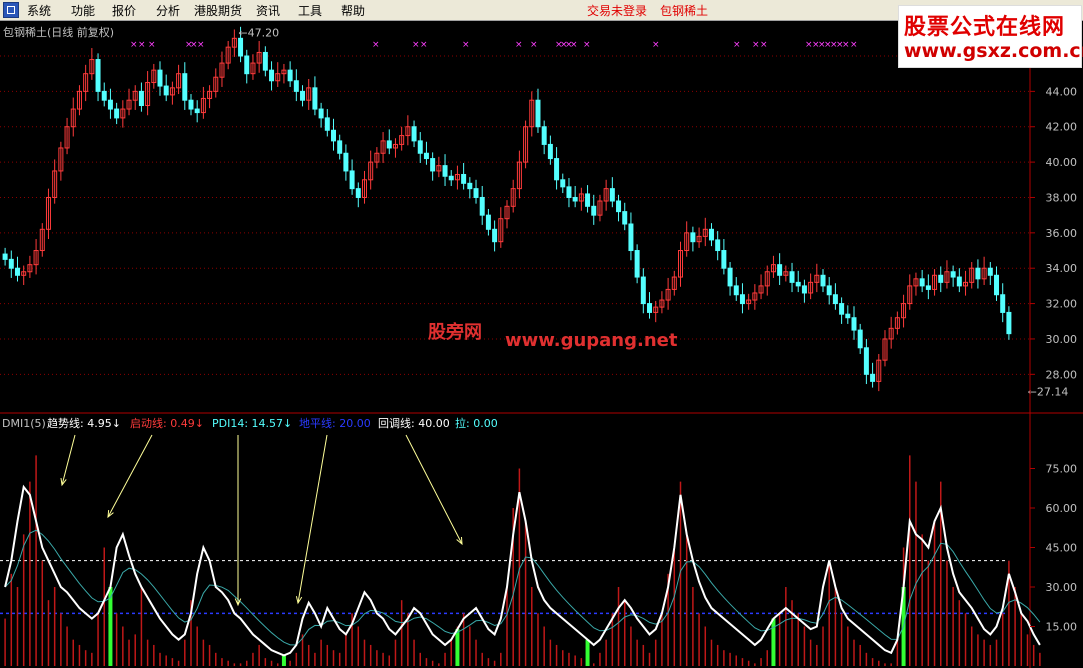  I want to click on watermark-brand: 股旁网, so click(455, 332).